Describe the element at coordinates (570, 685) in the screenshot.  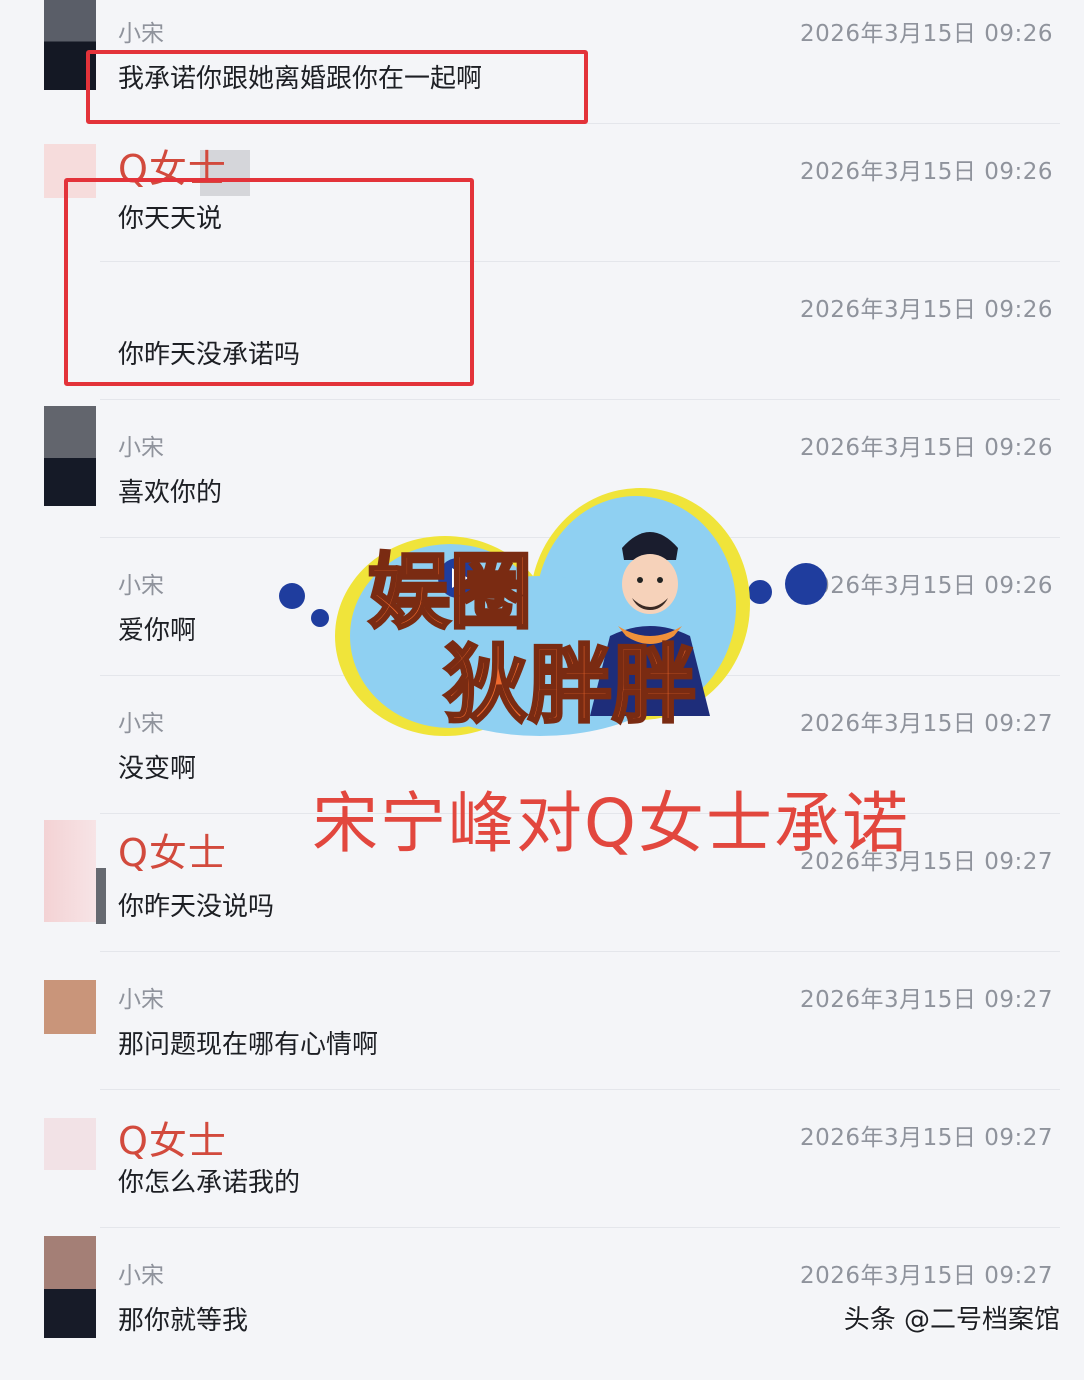
I see `logo-text-line2: 狄胖胖` at that location.